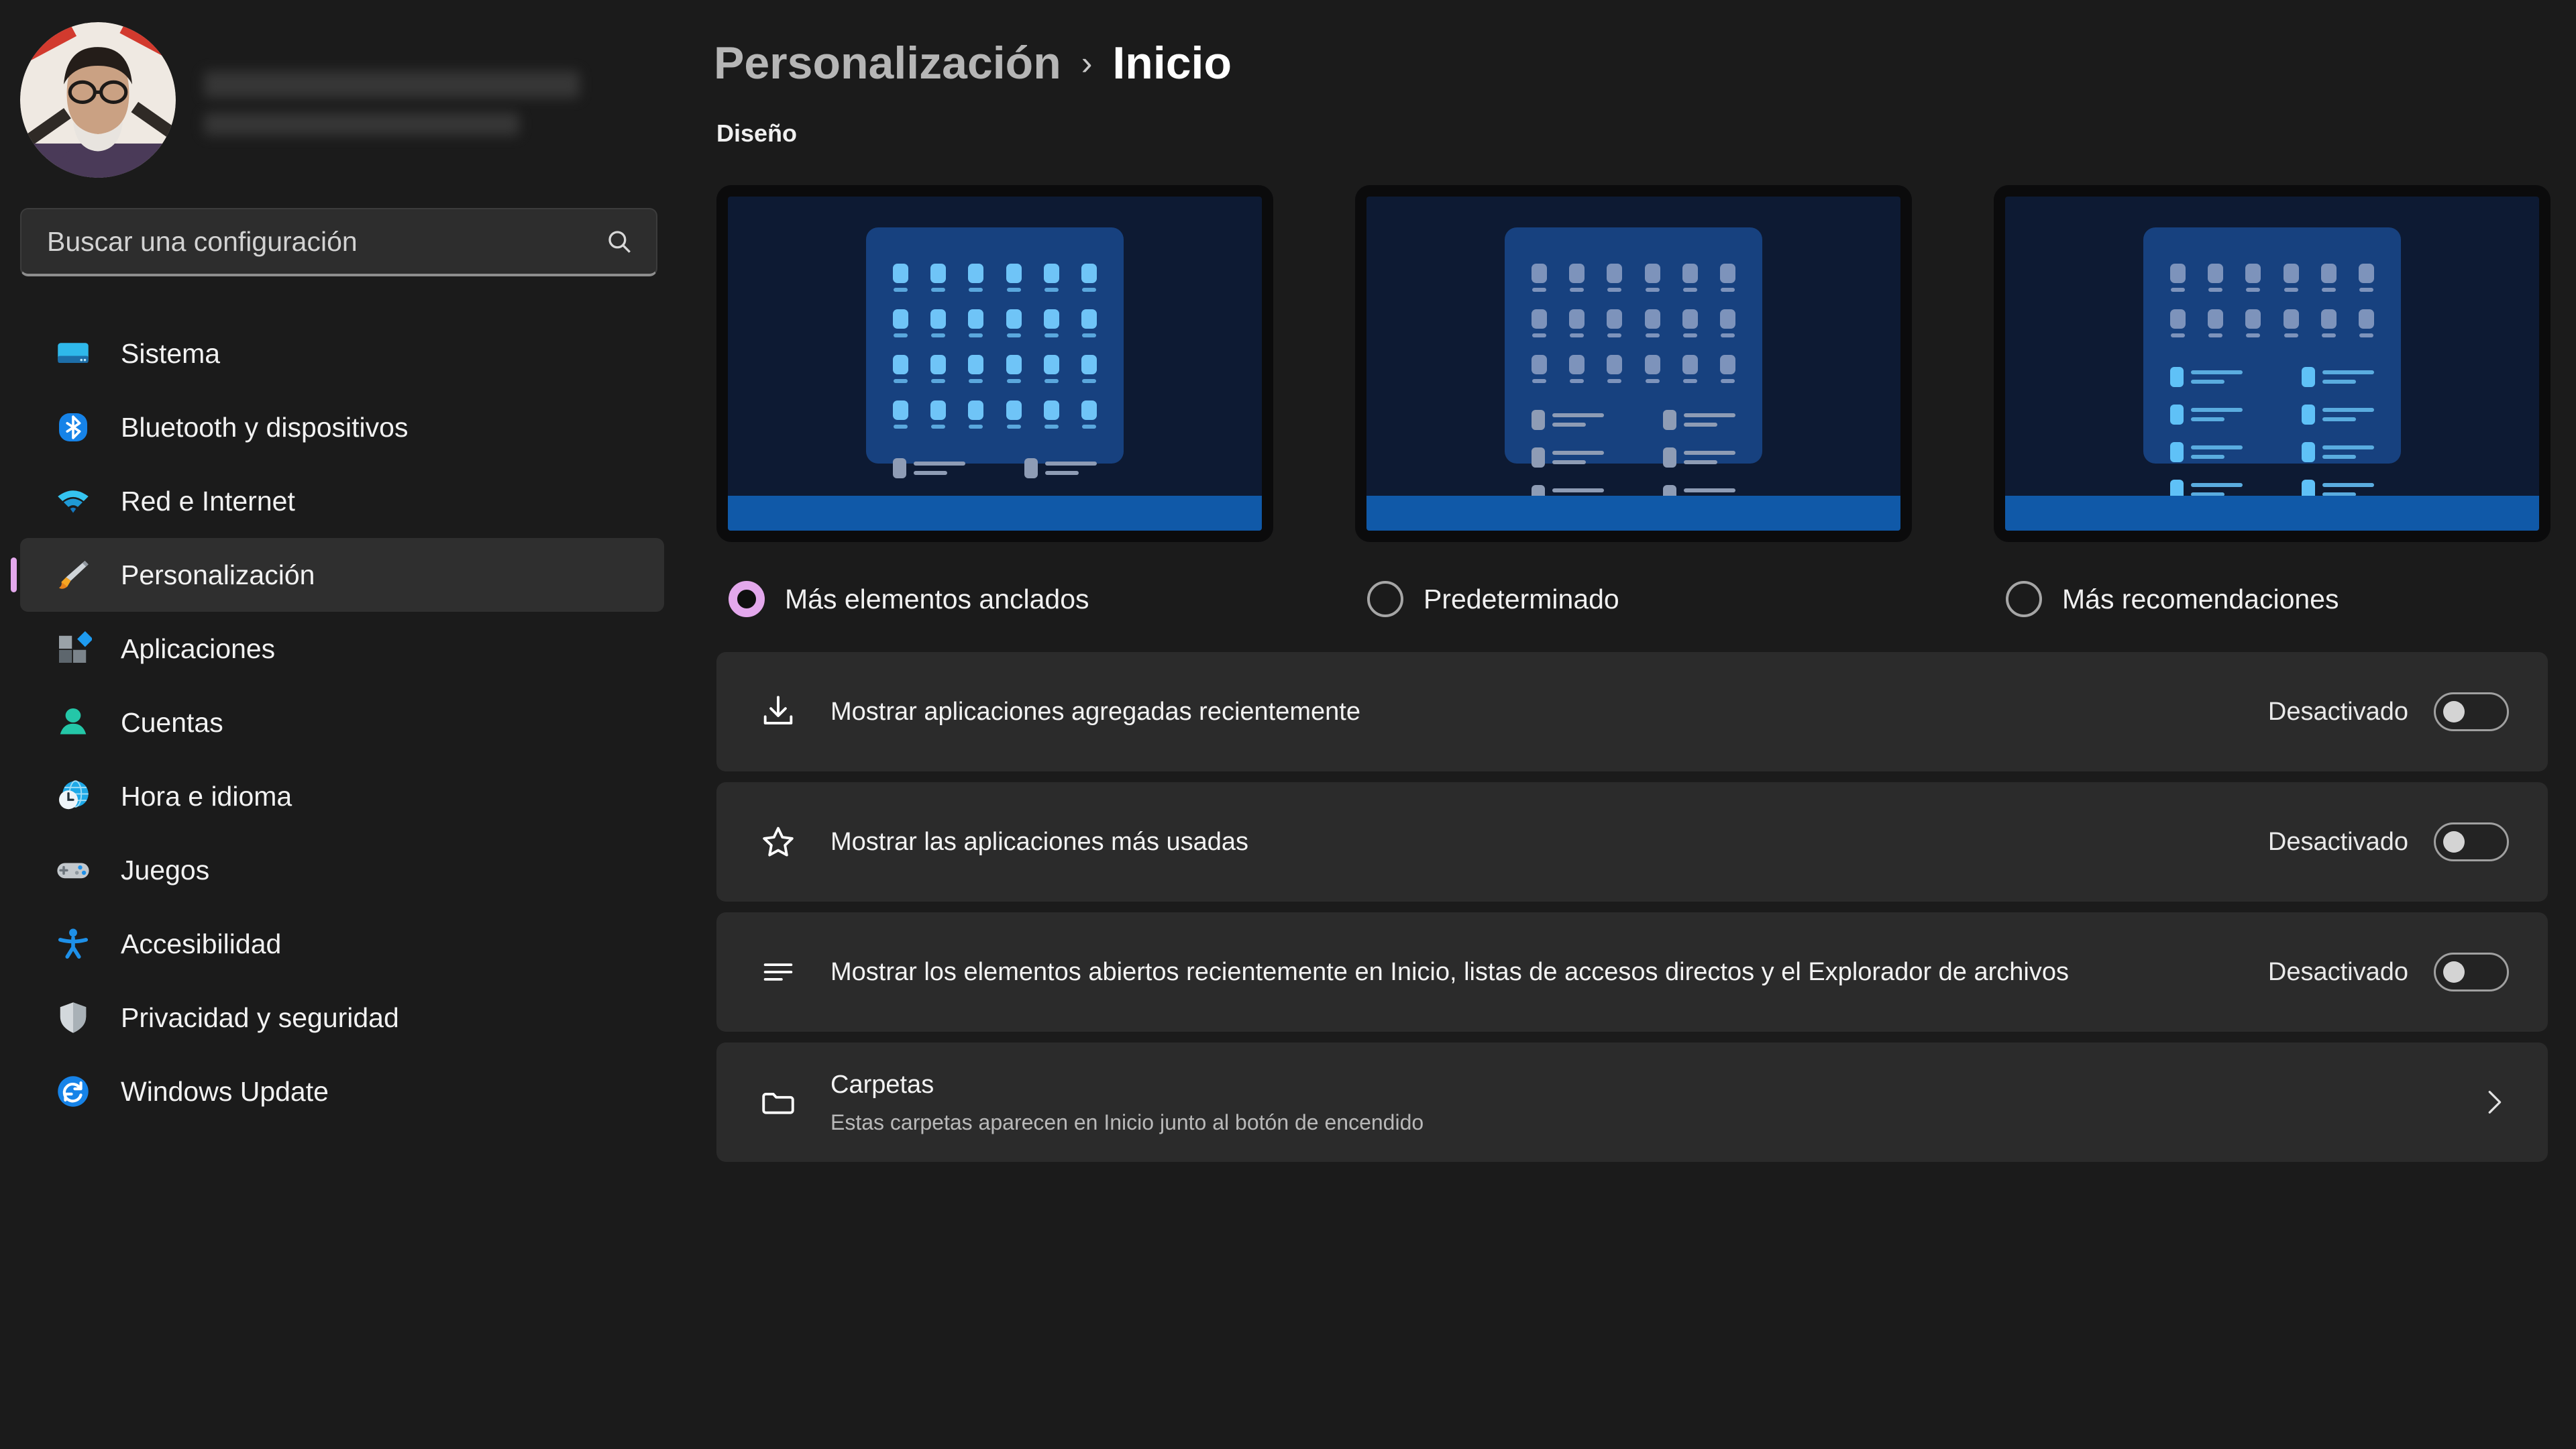 Image resolution: width=2576 pixels, height=1449 pixels. What do you see at coordinates (98, 100) in the screenshot?
I see `avatar` at bounding box center [98, 100].